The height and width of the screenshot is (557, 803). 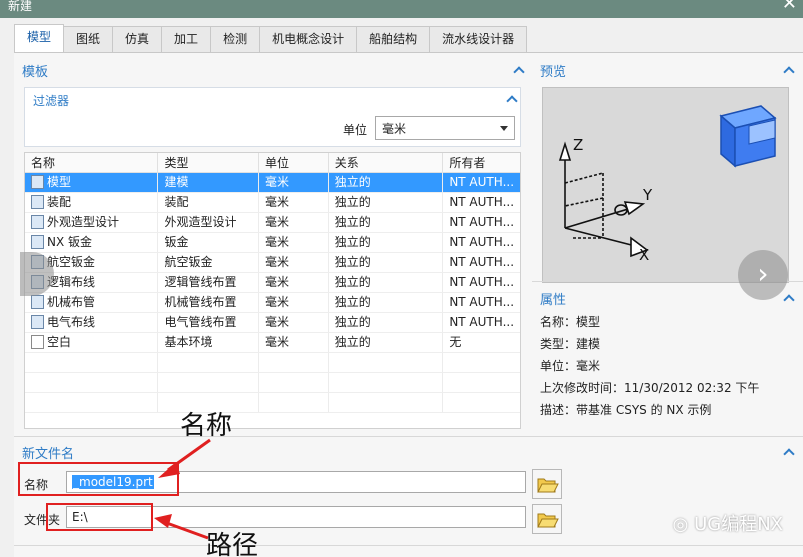 What do you see at coordinates (59, 202) in the screenshot?
I see `cell-text: 装配` at bounding box center [59, 202].